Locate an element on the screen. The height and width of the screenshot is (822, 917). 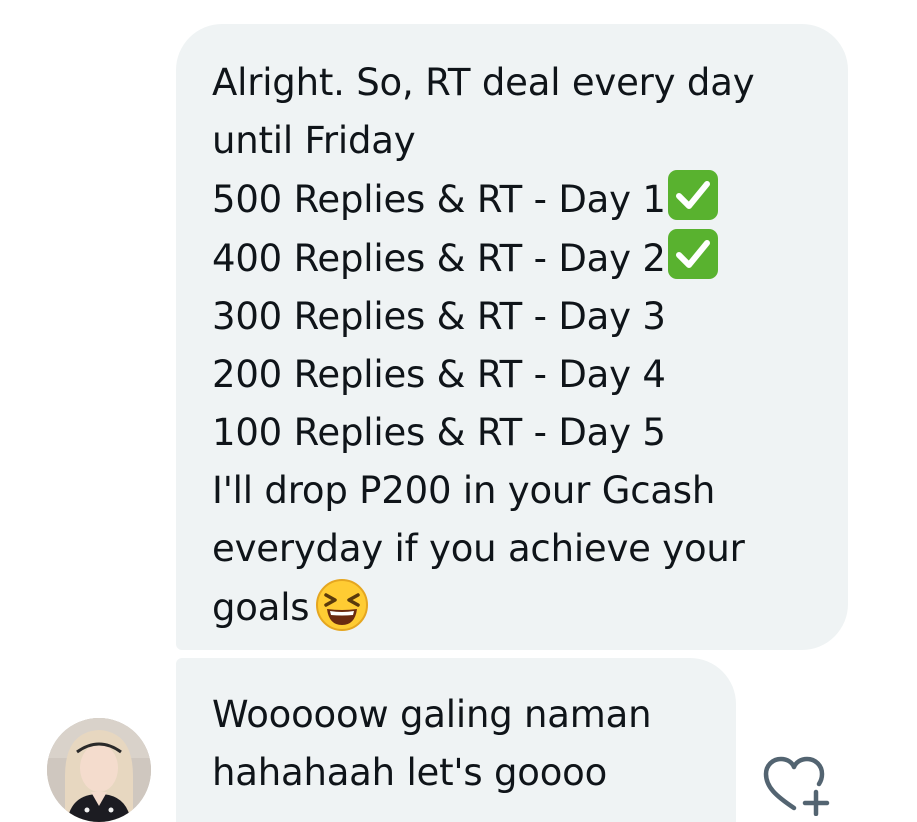
message-line: hahahaah let's goooo is located at coordinates (410, 772).